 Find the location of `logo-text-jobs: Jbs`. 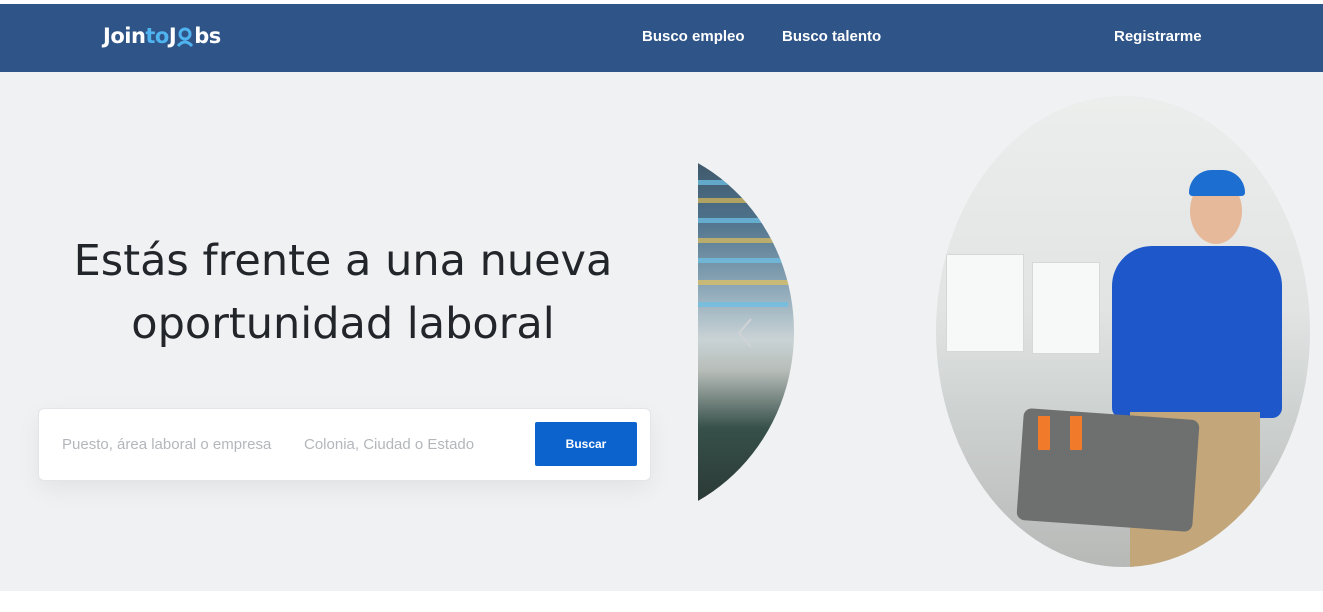

logo-text-jobs: Jbs is located at coordinates (195, 36).